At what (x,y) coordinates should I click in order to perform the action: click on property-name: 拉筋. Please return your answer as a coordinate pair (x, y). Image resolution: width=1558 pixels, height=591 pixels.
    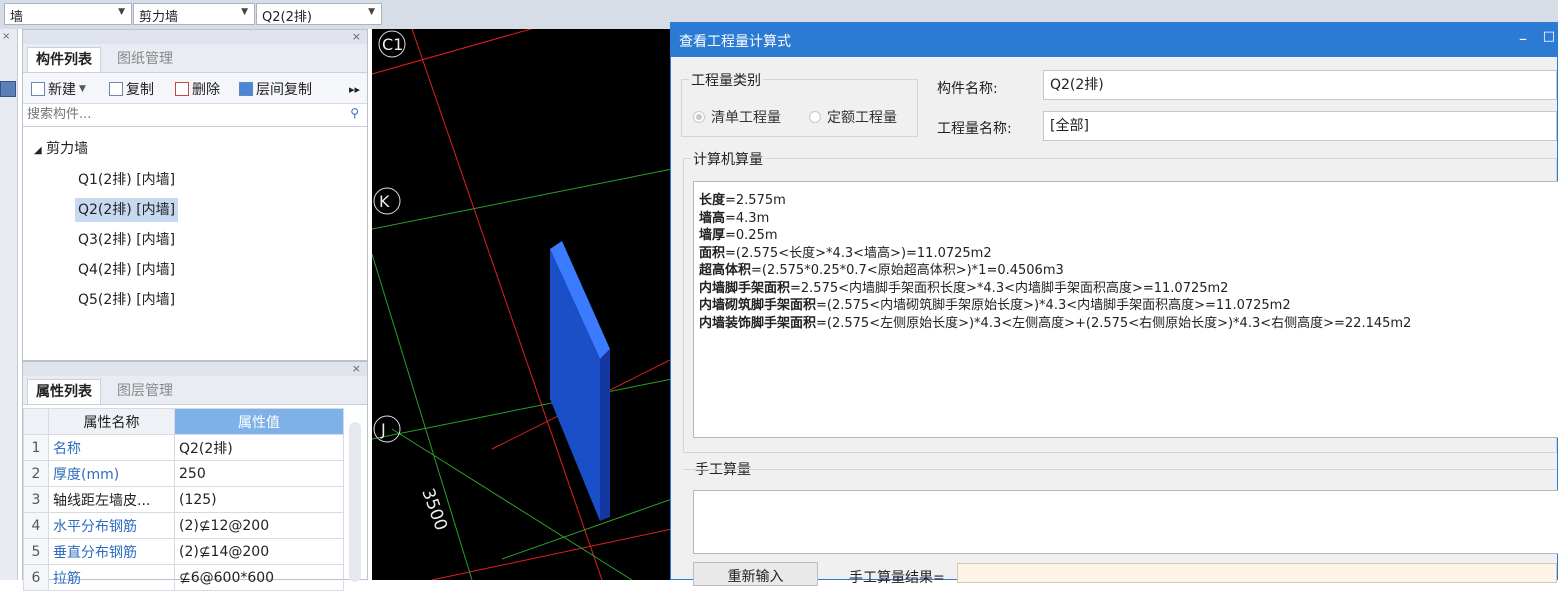
    Looking at the image, I should click on (111, 577).